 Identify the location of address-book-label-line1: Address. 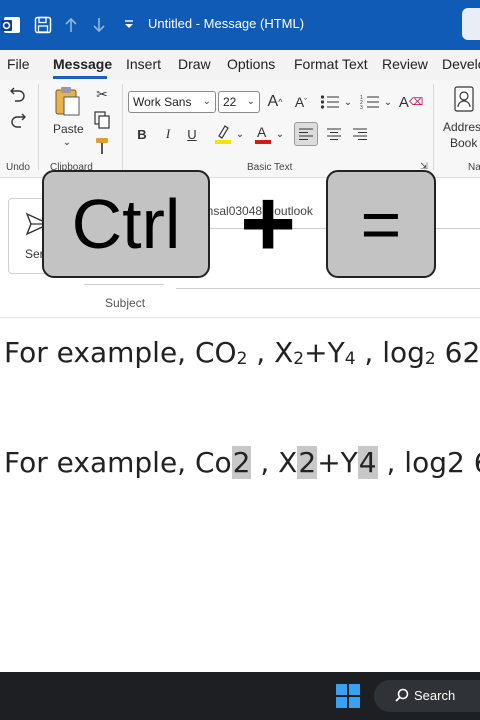
(461, 127).